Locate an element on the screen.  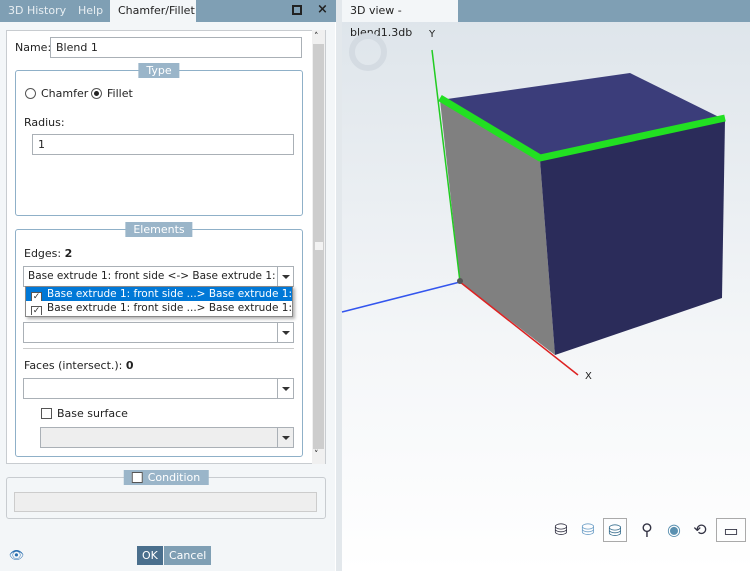
measure-icon: ▭ is located at coordinates (731, 530).